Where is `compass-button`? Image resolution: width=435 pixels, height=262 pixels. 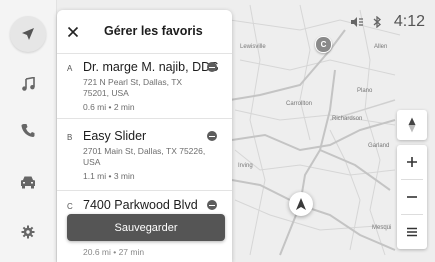
compass-button is located at coordinates (412, 125).